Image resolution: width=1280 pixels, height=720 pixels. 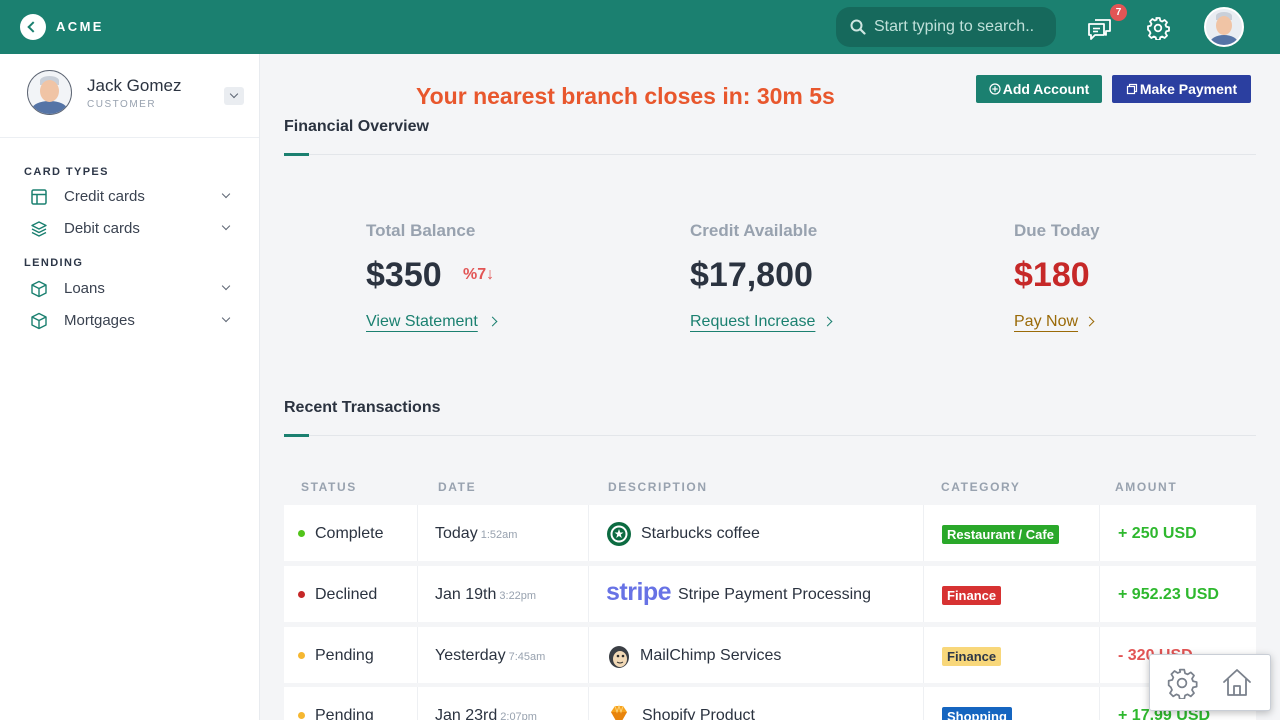 What do you see at coordinates (132, 289) in the screenshot?
I see `sidebar-item-loans: Loans` at bounding box center [132, 289].